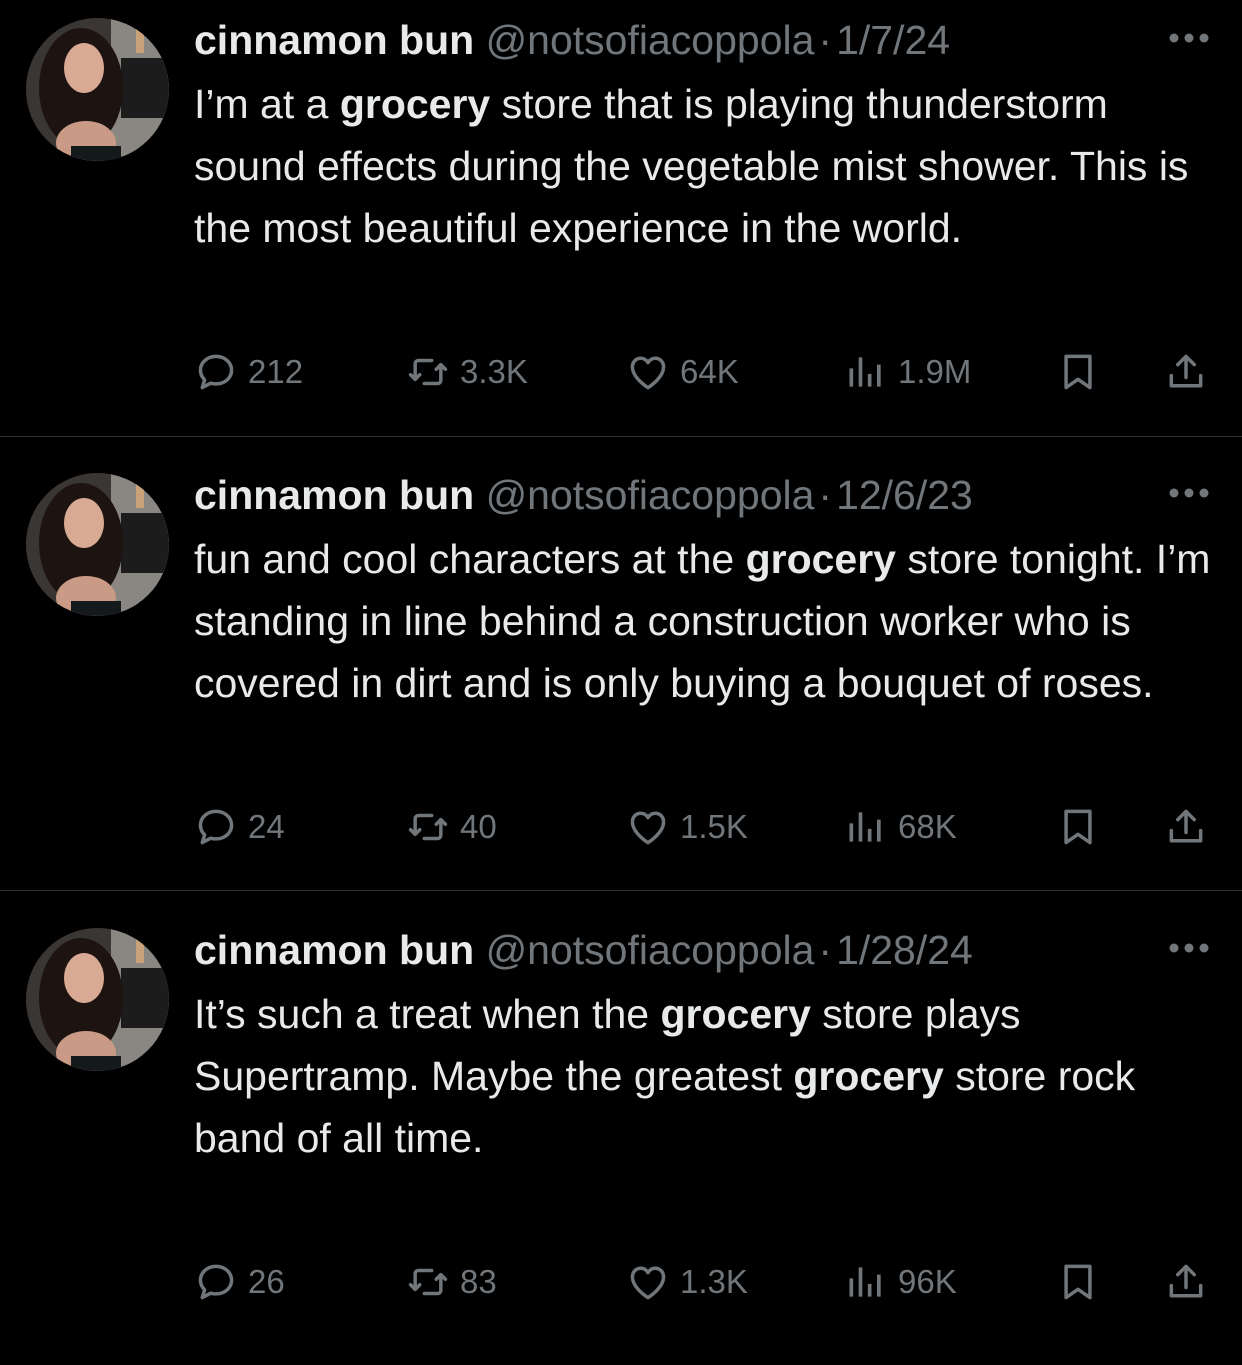 The height and width of the screenshot is (1365, 1242). Describe the element at coordinates (478, 1281) in the screenshot. I see `retweet-count: 83` at that location.